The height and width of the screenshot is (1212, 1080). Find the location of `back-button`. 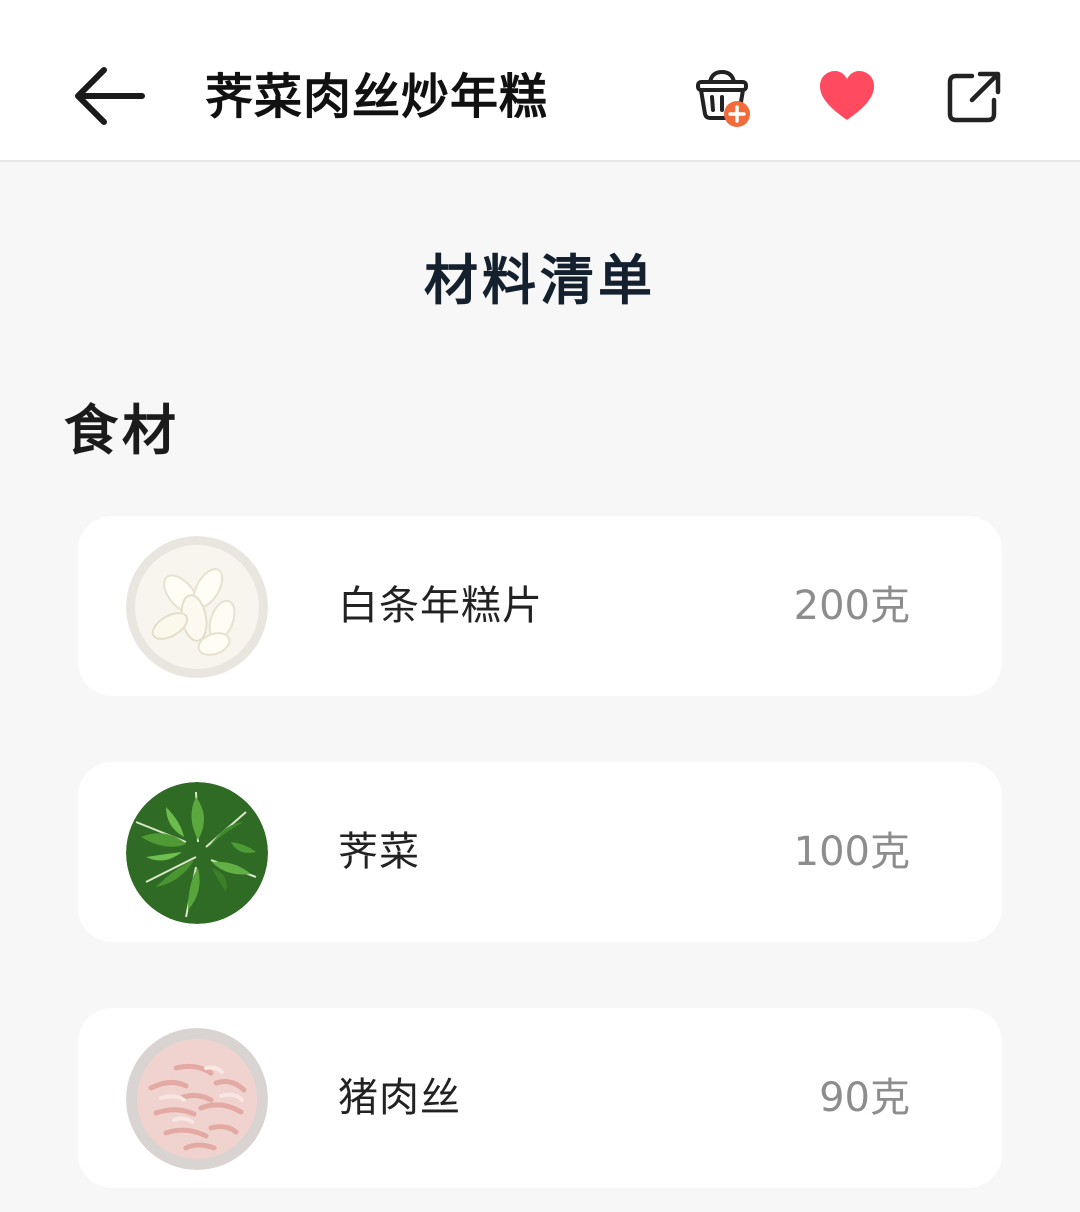

back-button is located at coordinates (110, 96).